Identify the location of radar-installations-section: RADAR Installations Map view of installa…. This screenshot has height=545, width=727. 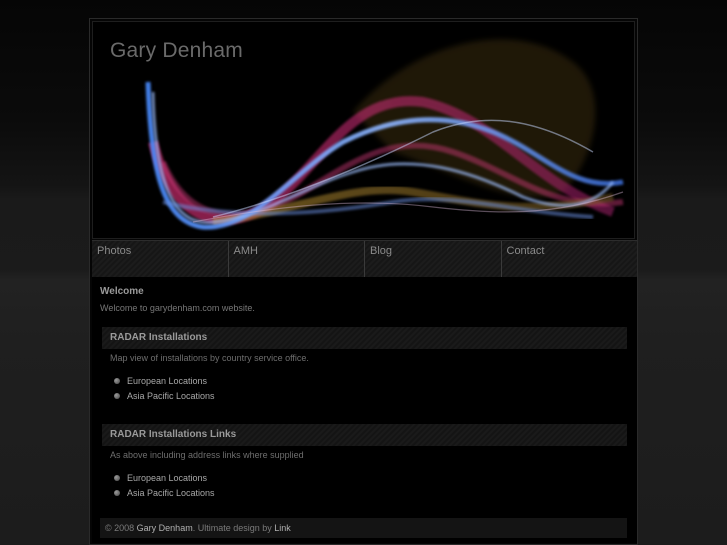
(364, 365).